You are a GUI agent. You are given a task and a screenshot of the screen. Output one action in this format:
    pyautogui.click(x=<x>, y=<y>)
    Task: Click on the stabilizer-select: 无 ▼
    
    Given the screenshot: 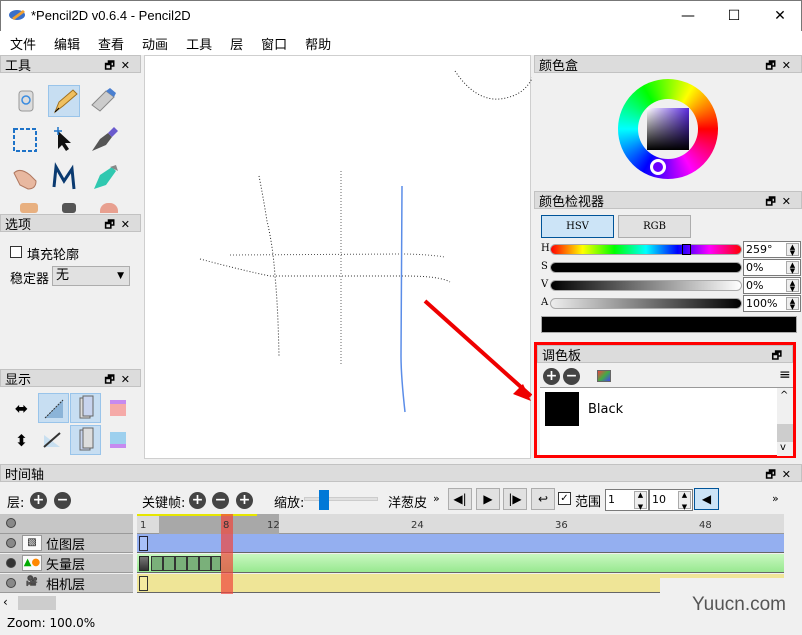 What is the action you would take?
    pyautogui.click(x=91, y=276)
    